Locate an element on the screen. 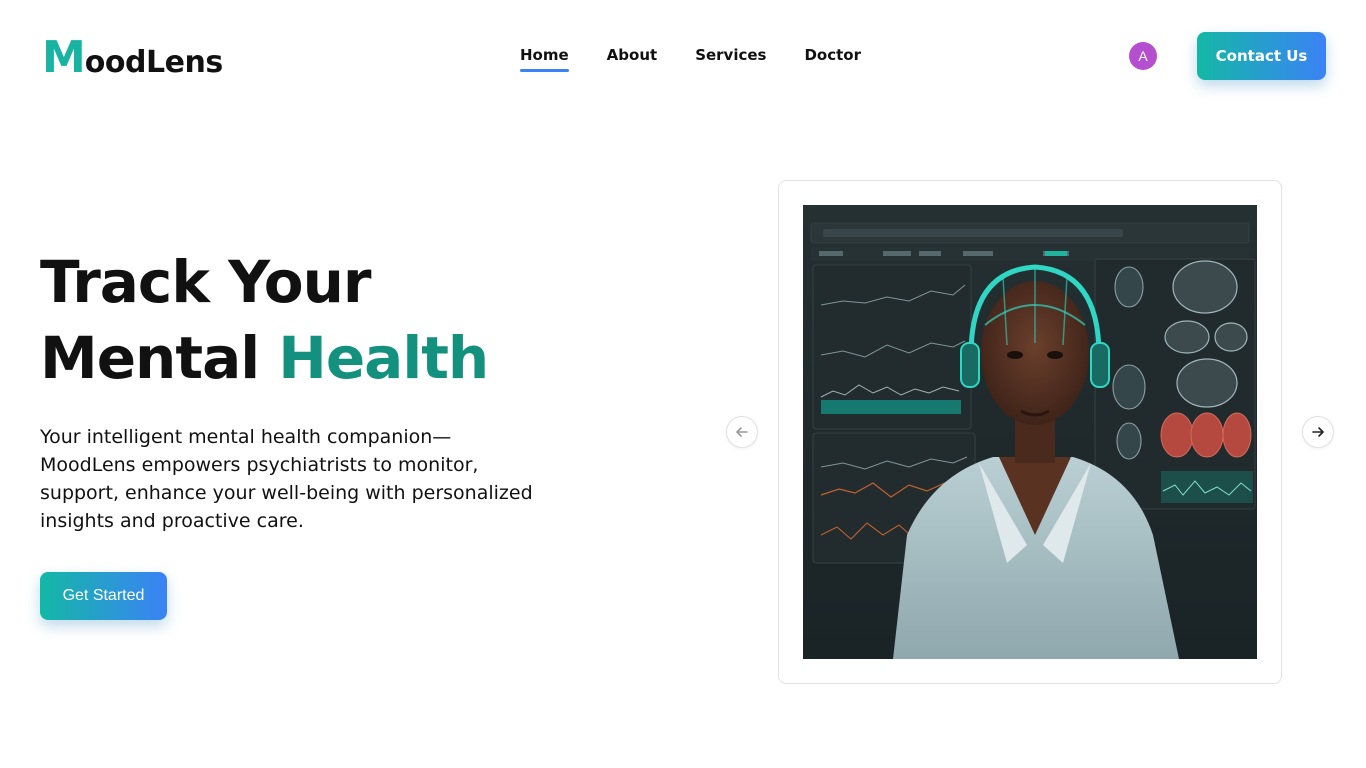 This screenshot has height=768, width=1366. arrow-left-icon is located at coordinates (742, 432).